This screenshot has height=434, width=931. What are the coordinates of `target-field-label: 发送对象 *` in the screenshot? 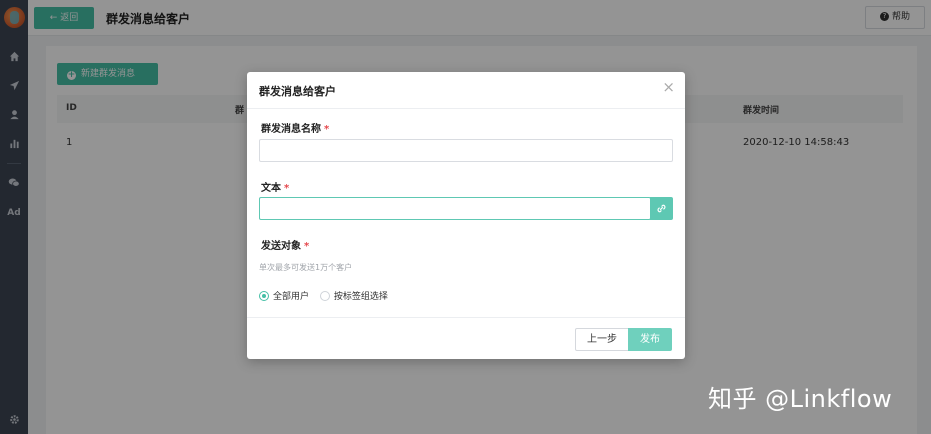 It's located at (285, 244).